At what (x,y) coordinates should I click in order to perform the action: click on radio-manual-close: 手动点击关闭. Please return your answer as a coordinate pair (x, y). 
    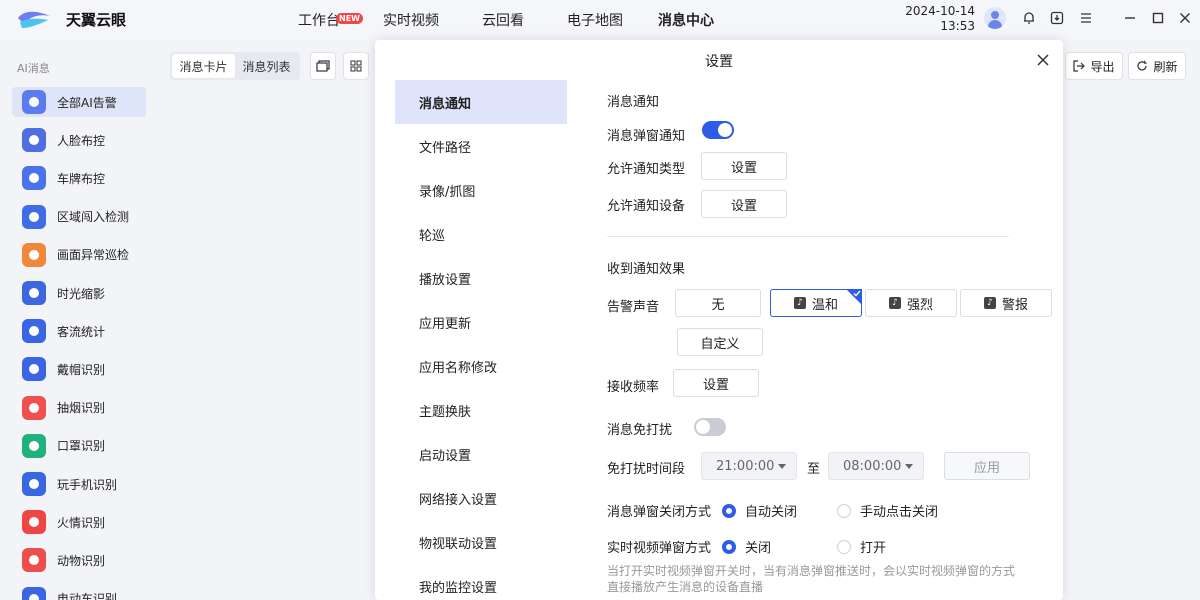
    Looking at the image, I should click on (887, 510).